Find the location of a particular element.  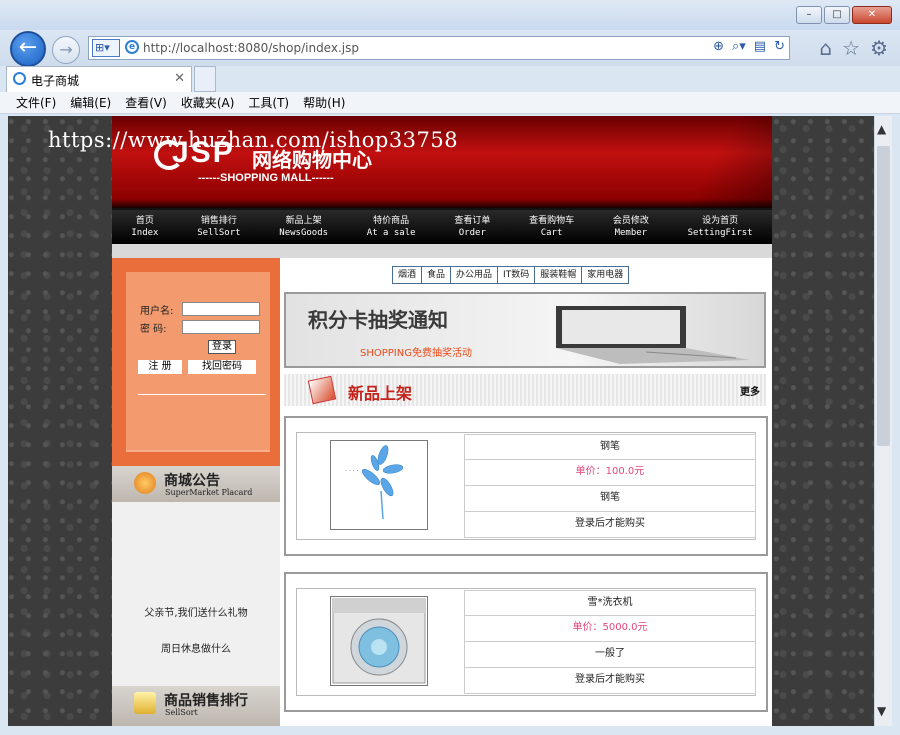

product-card: 雪*洗衣机 单价：5000.0元 一般了 登录后才能购买 is located at coordinates (526, 642).